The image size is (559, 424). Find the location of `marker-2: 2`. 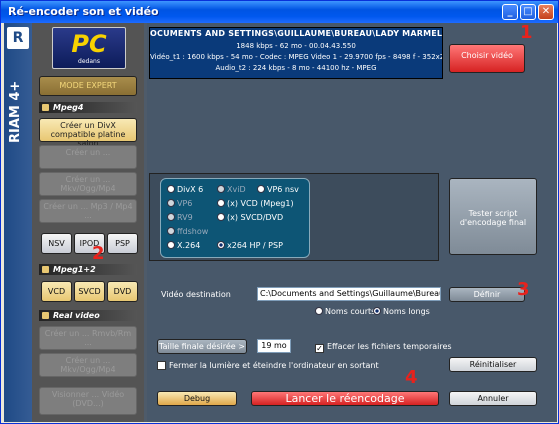

marker-2: 2 is located at coordinates (98, 253).